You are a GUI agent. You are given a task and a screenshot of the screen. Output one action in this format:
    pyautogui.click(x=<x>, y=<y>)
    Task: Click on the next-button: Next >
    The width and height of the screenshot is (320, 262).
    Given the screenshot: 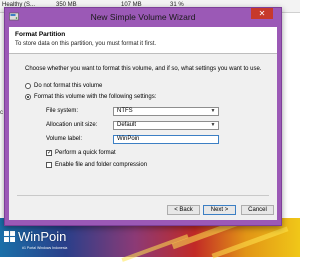 What is the action you would take?
    pyautogui.click(x=219, y=210)
    